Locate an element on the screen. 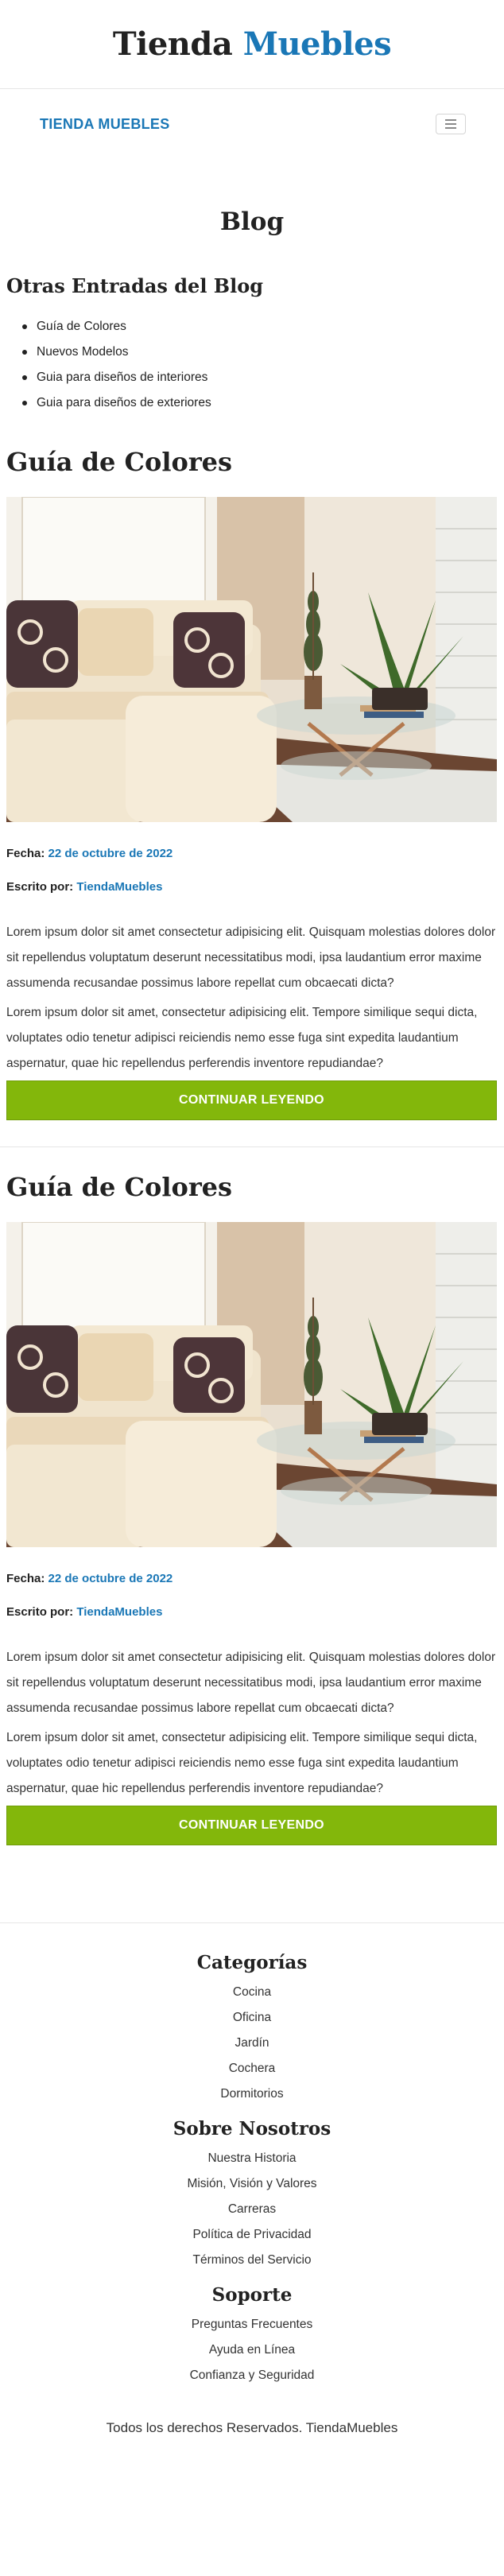  sidebar-title: Otras Entradas del Blog is located at coordinates (134, 285).